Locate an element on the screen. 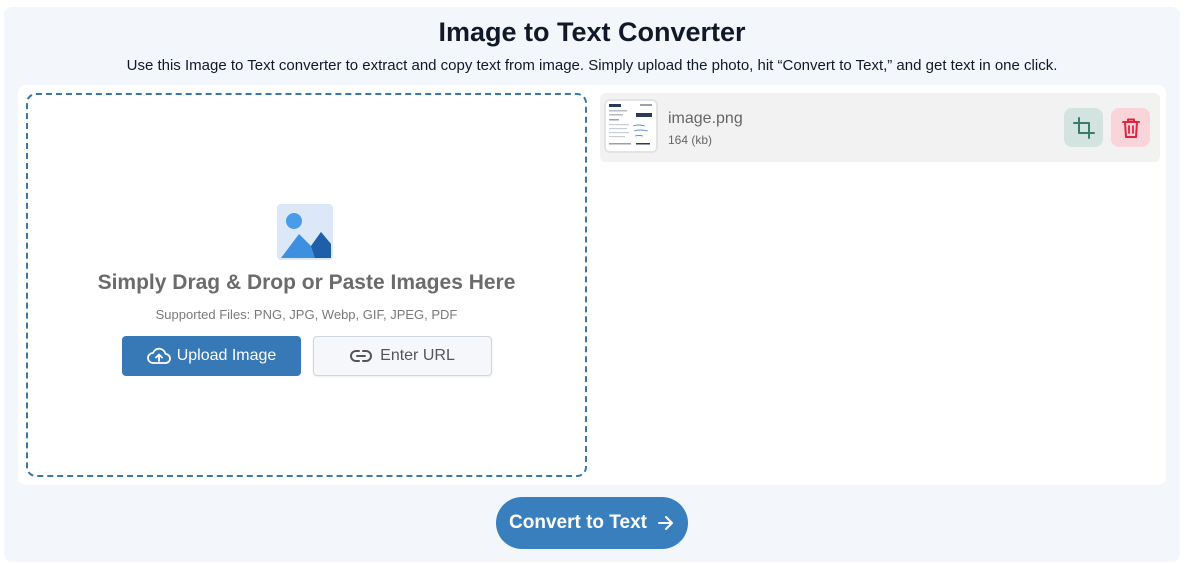 Image resolution: width=1189 pixels, height=567 pixels. delete-button is located at coordinates (1130, 127).